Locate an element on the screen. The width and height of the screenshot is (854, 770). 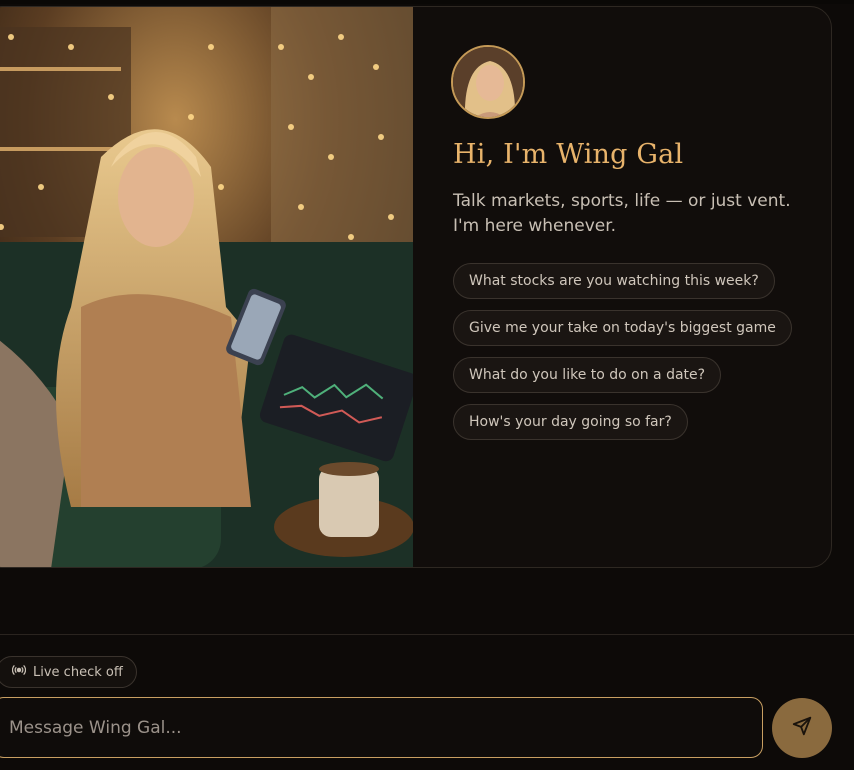
message-composer is located at coordinates (381, 727).